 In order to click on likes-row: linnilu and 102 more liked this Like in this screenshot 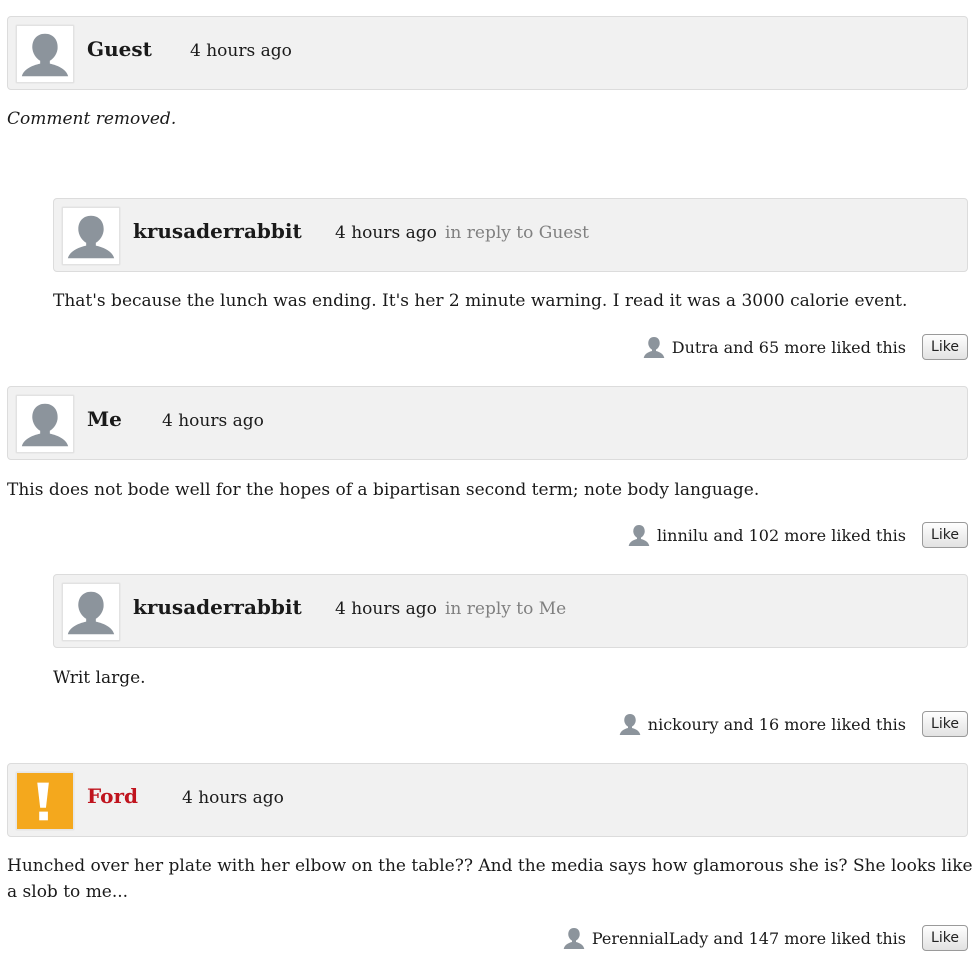, I will do `click(796, 535)`.